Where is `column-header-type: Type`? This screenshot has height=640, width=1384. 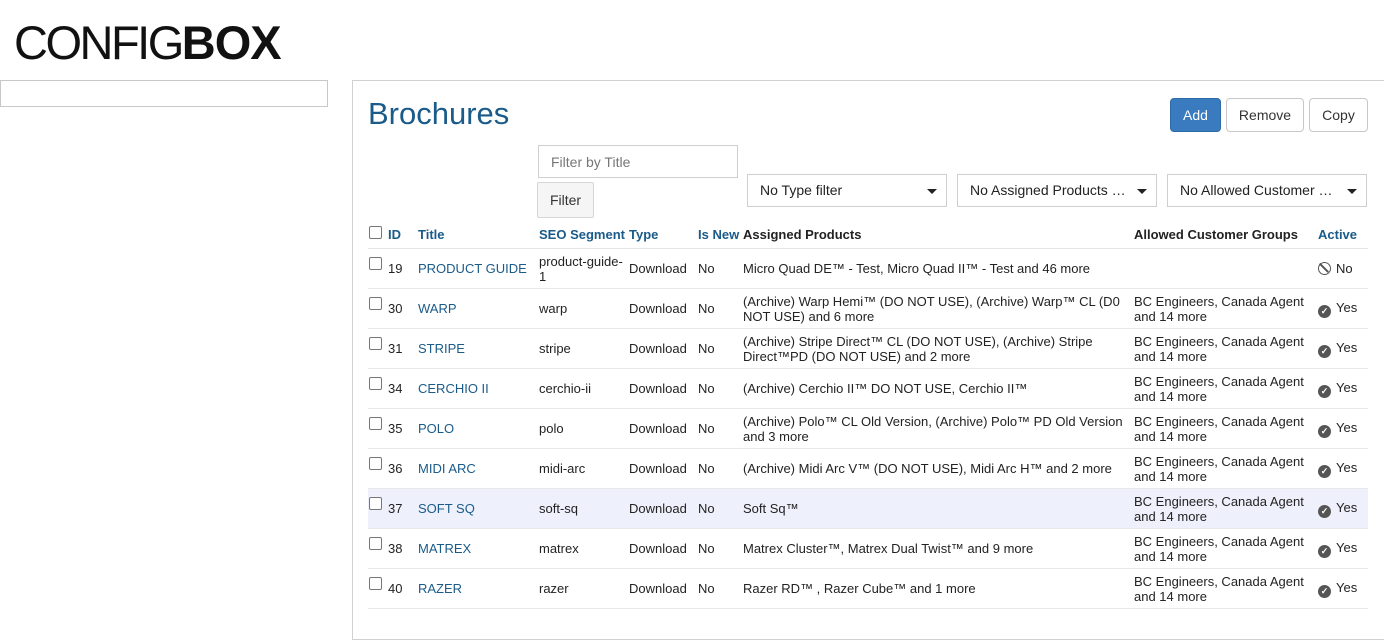
column-header-type: Type is located at coordinates (663, 237).